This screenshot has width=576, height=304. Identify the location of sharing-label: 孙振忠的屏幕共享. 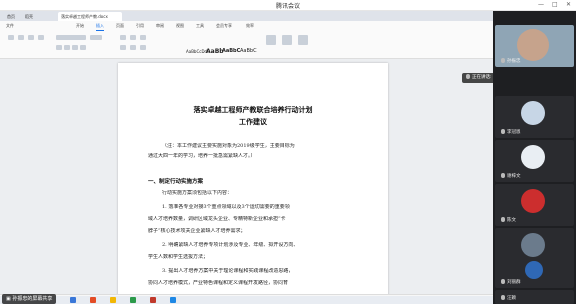
(32, 299).